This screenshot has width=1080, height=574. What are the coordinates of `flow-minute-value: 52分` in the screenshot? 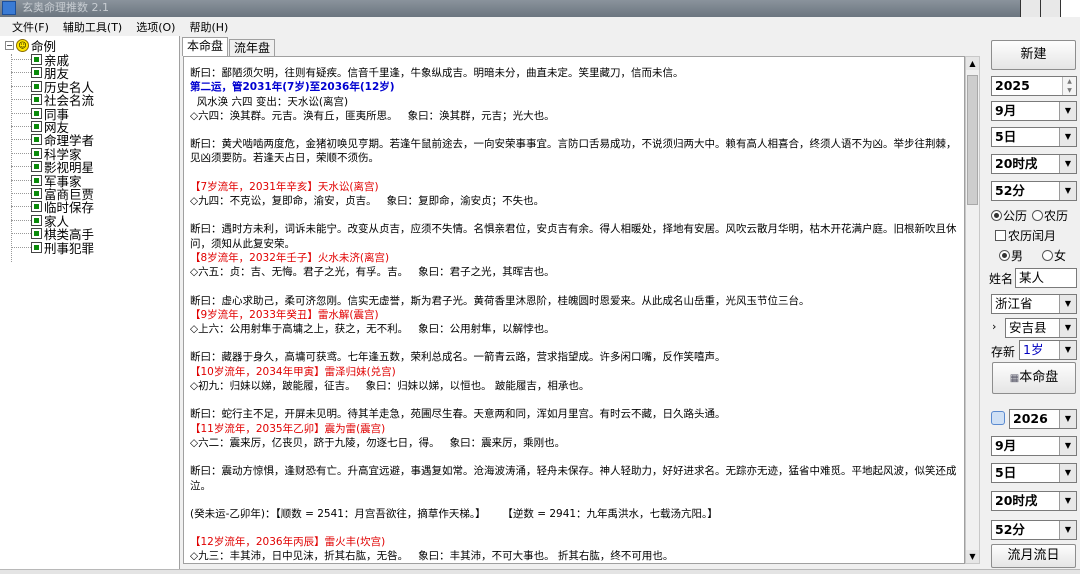 It's located at (1010, 529).